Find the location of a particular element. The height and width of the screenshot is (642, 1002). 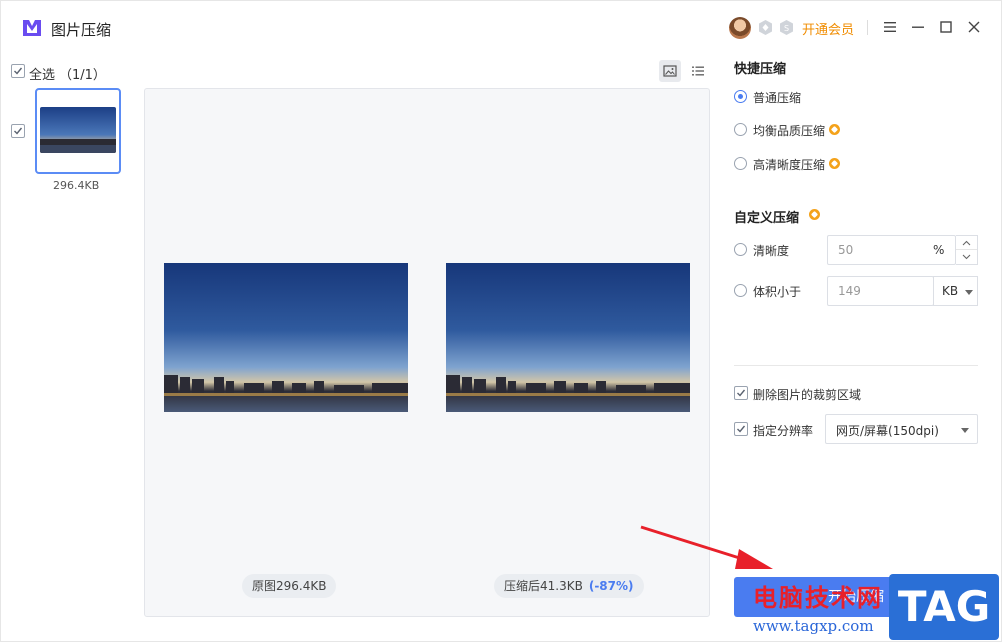

app-logo-icon is located at coordinates (32, 28).